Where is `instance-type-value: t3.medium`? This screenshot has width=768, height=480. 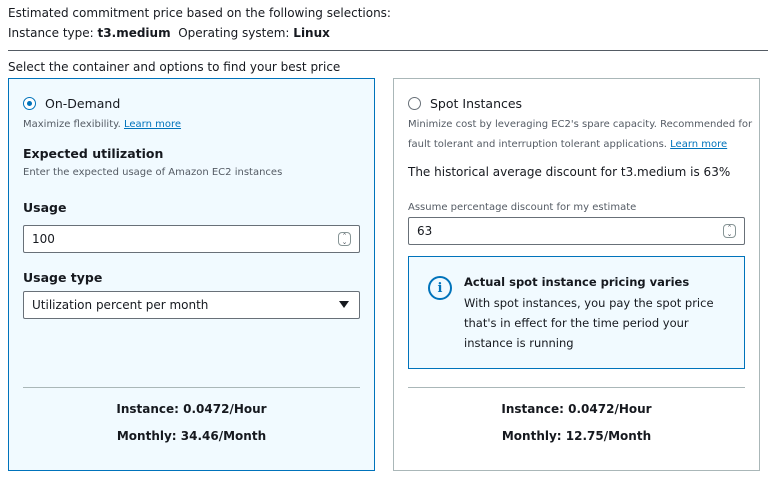
instance-type-value: t3.medium is located at coordinates (134, 33).